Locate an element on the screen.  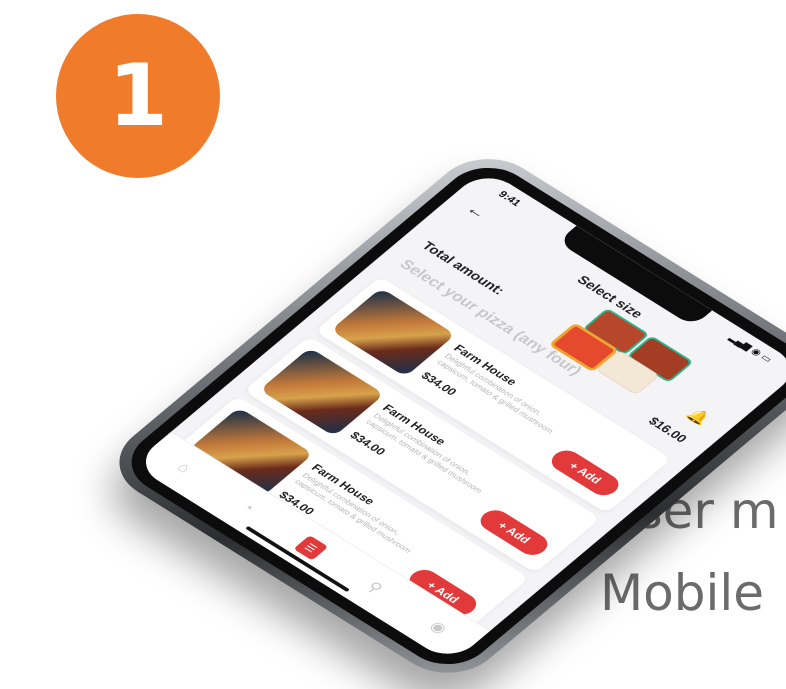
home-icon: ⌂ is located at coordinates (183, 467).